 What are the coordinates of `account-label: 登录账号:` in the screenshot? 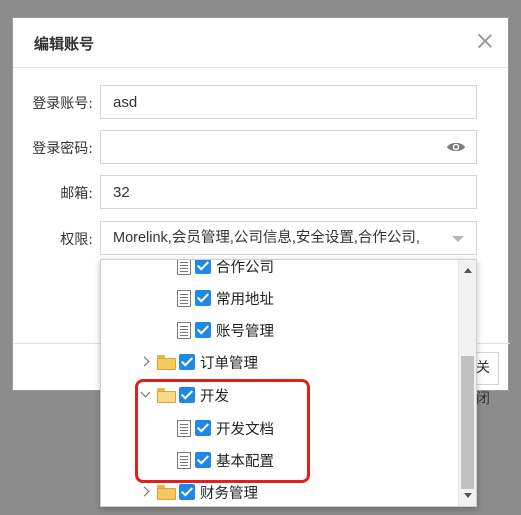 It's located at (62, 104).